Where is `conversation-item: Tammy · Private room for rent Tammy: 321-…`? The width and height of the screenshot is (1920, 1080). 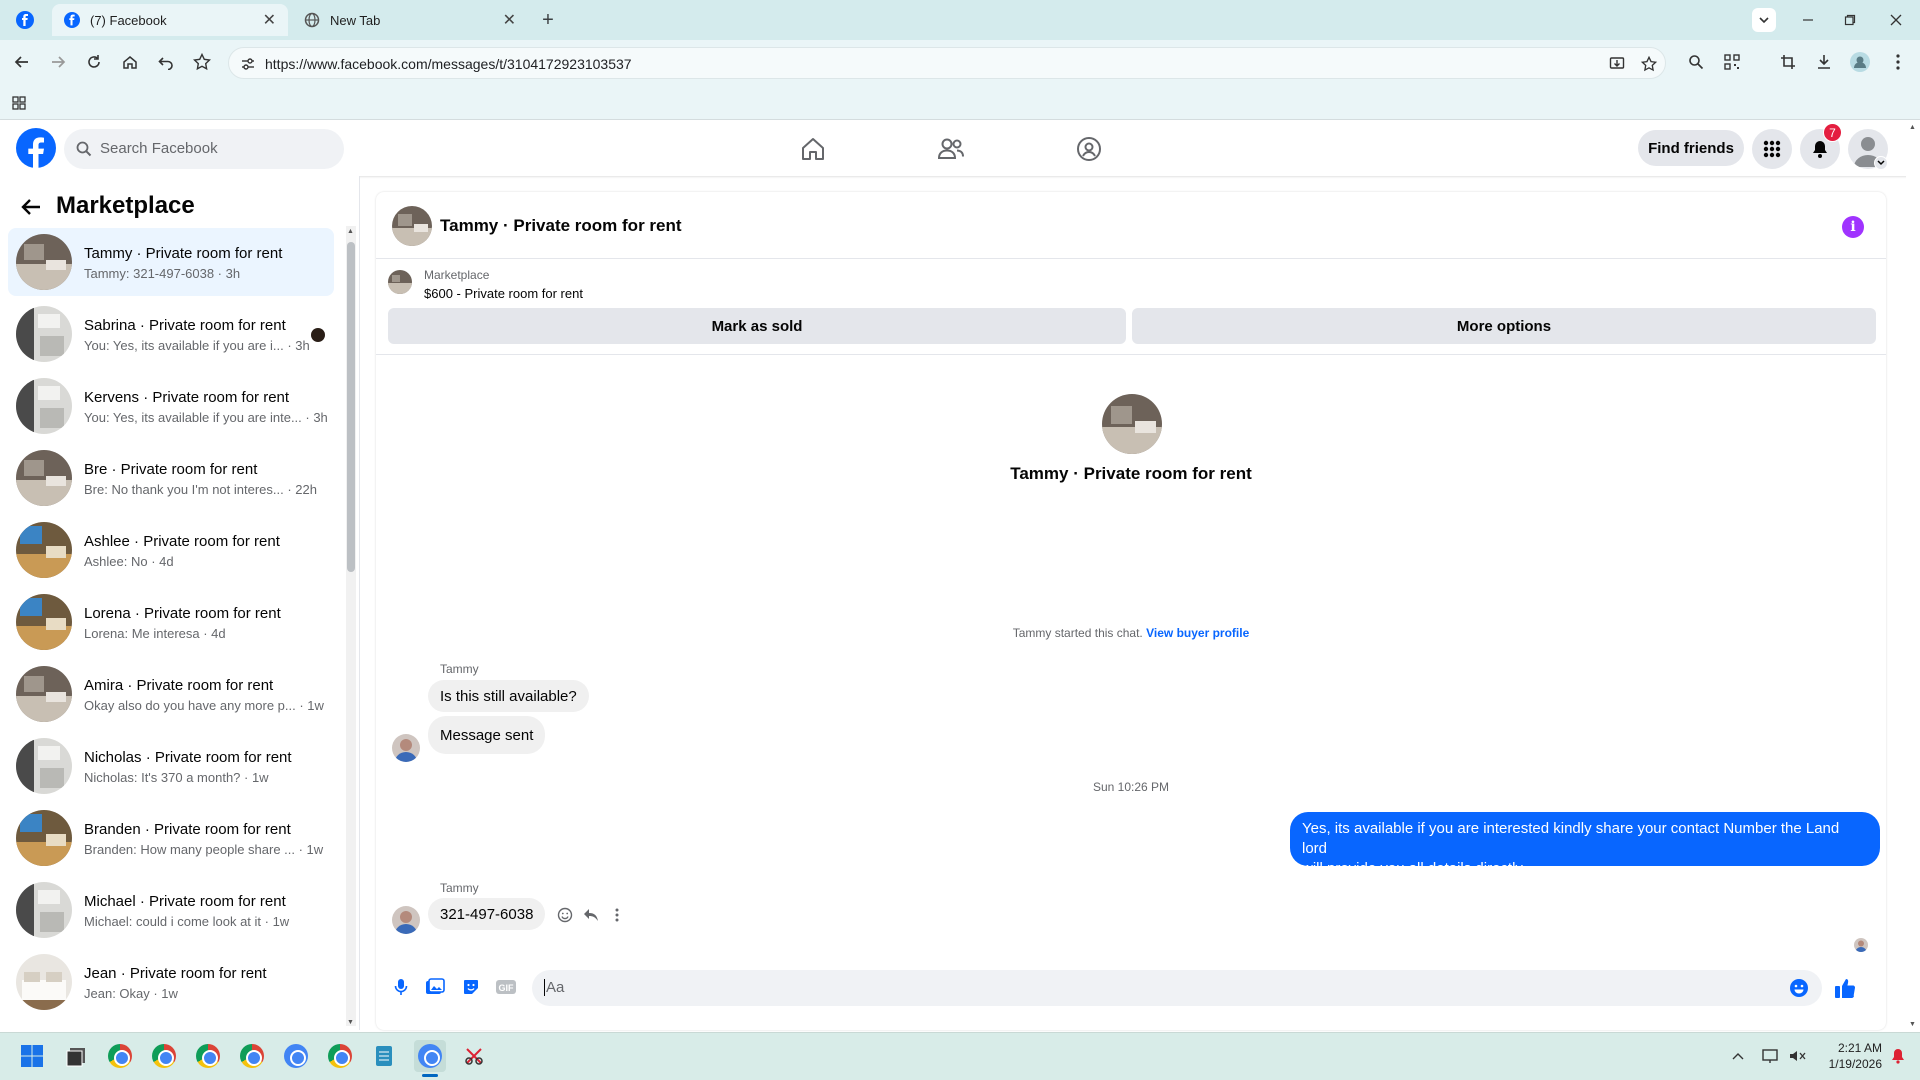
conversation-item: Tammy · Private room for rent Tammy: 321-… is located at coordinates (171, 262).